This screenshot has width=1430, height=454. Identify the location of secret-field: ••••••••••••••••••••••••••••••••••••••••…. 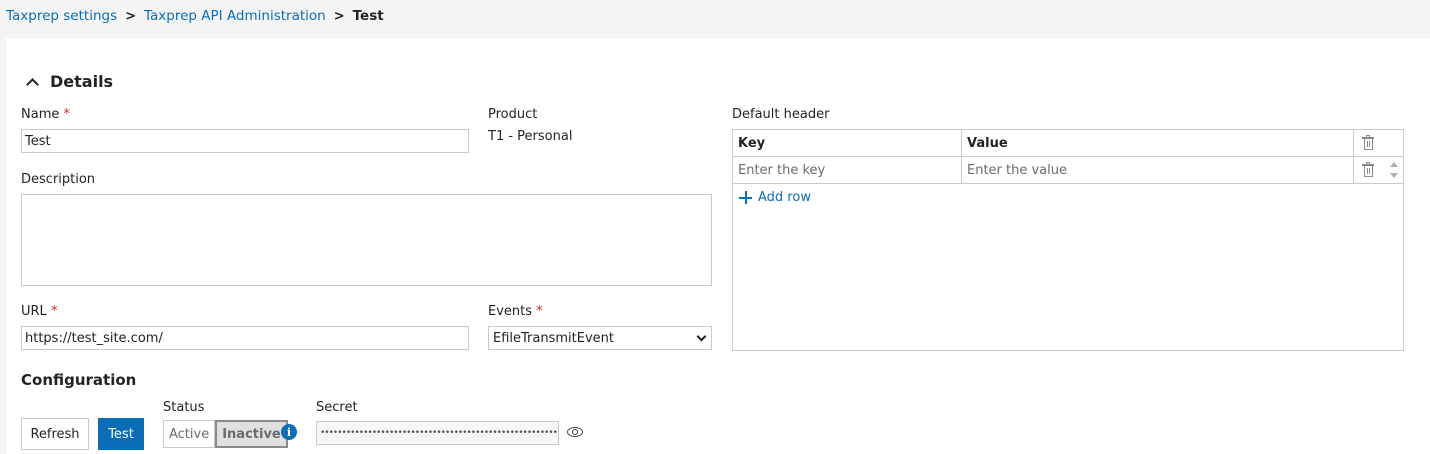
(437, 433).